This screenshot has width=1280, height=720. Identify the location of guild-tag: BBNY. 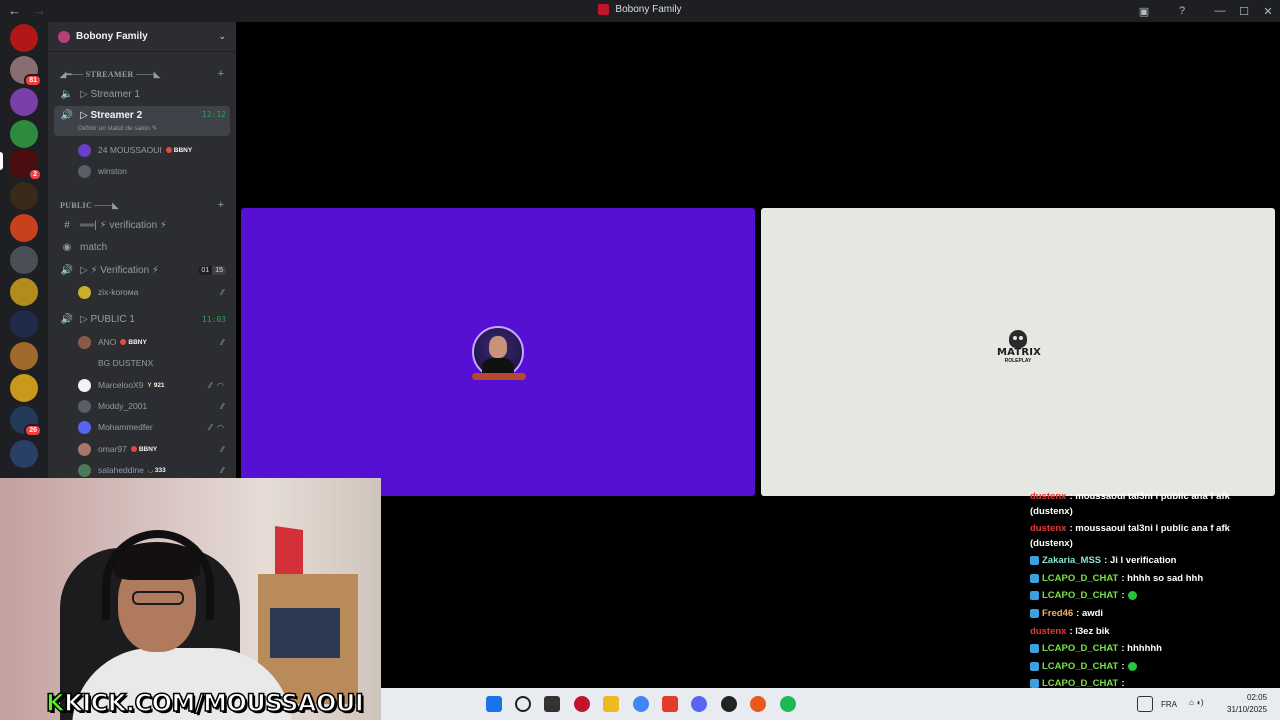
(133, 342).